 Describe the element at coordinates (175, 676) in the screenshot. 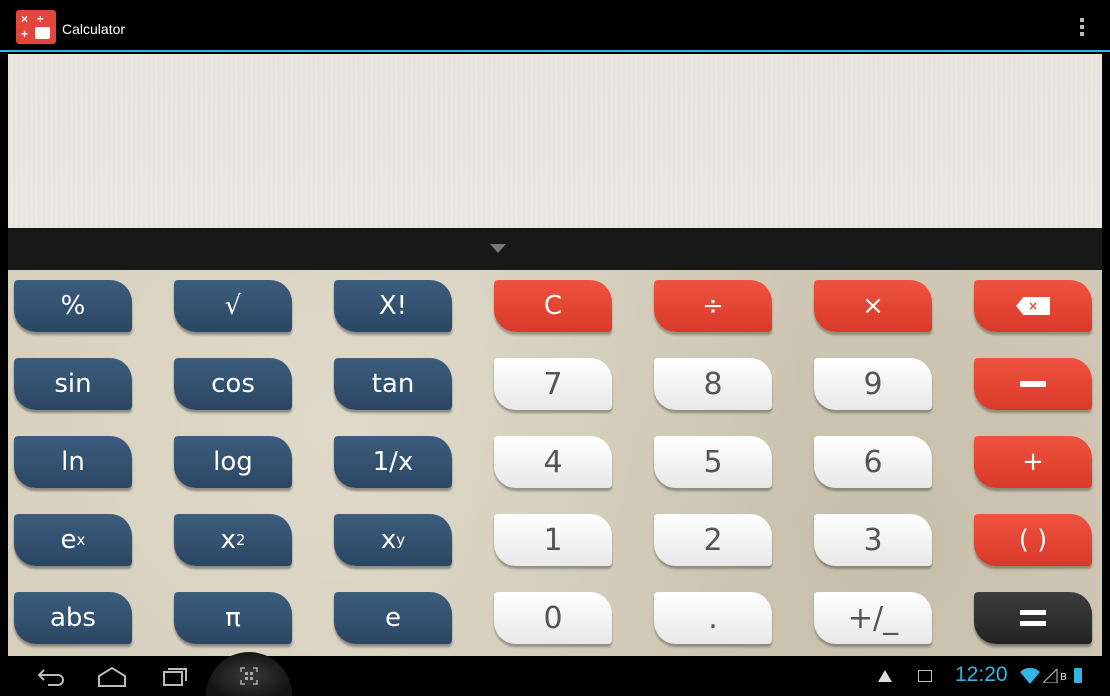

I see `recent-apps-icon` at that location.